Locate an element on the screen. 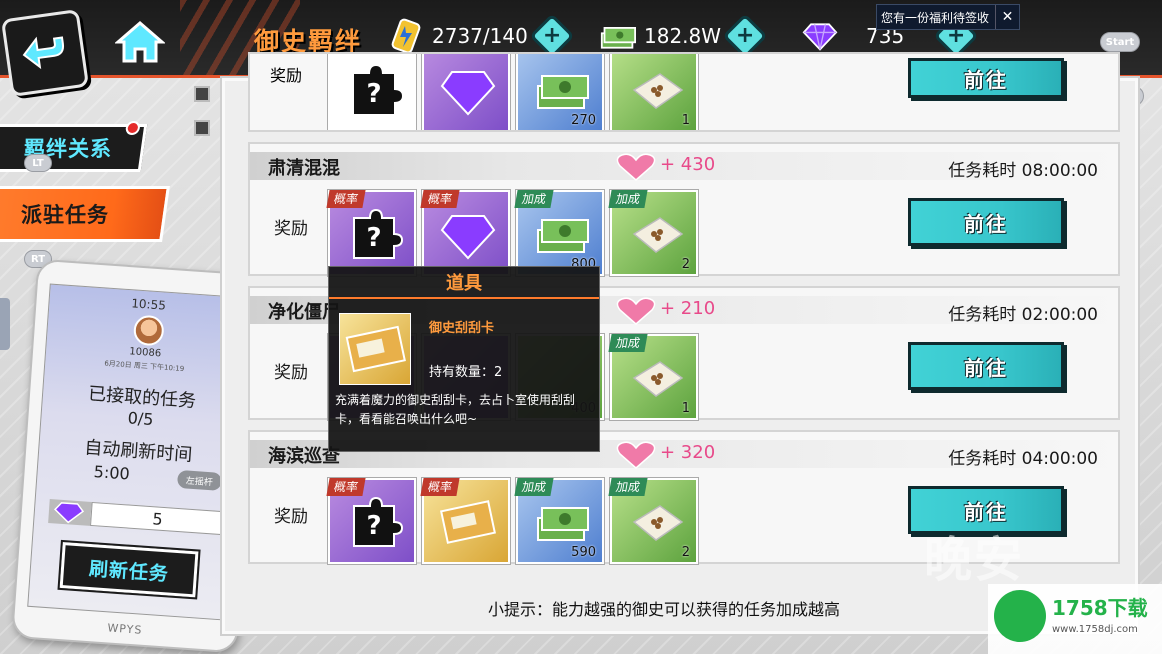 The height and width of the screenshot is (654, 1162). tooltip-owned-count: 持有数量：2 is located at coordinates (466, 372).